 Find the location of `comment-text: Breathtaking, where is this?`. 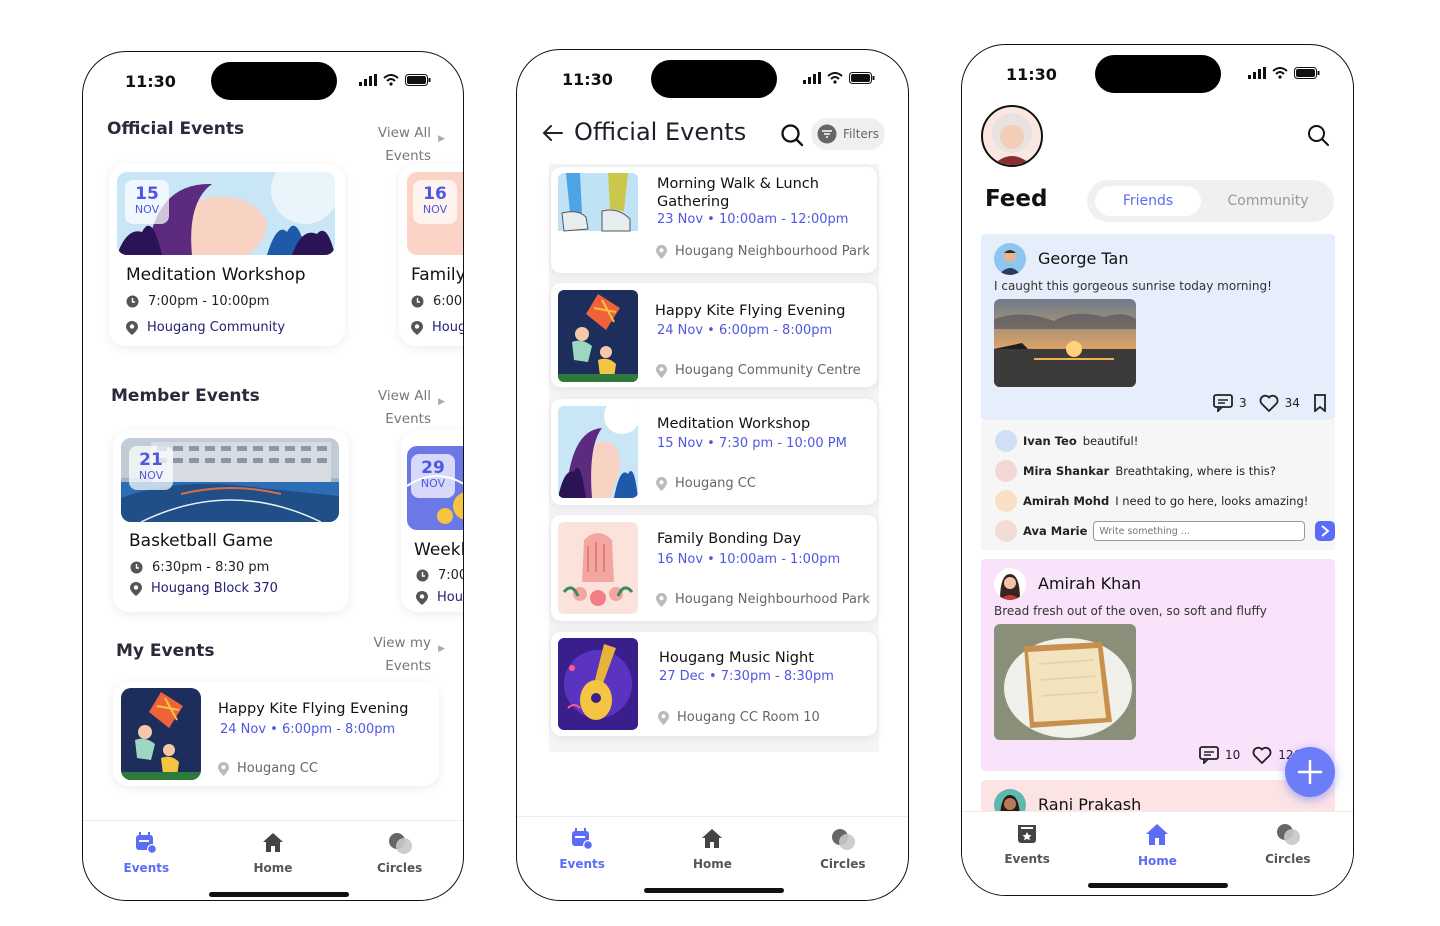

comment-text: Breathtaking, where is this? is located at coordinates (1195, 471).